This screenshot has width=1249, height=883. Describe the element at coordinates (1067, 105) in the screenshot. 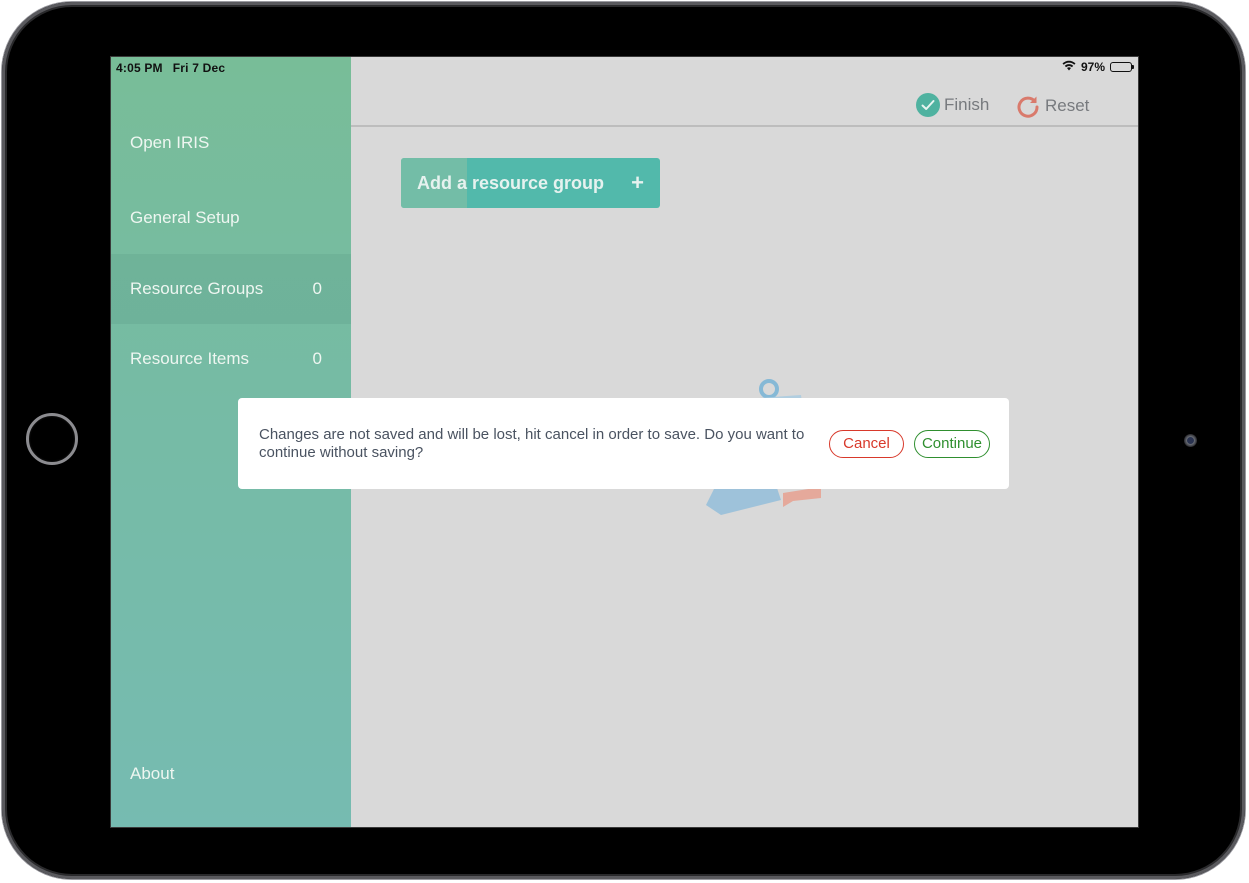

I see `reset-label: Reset` at that location.